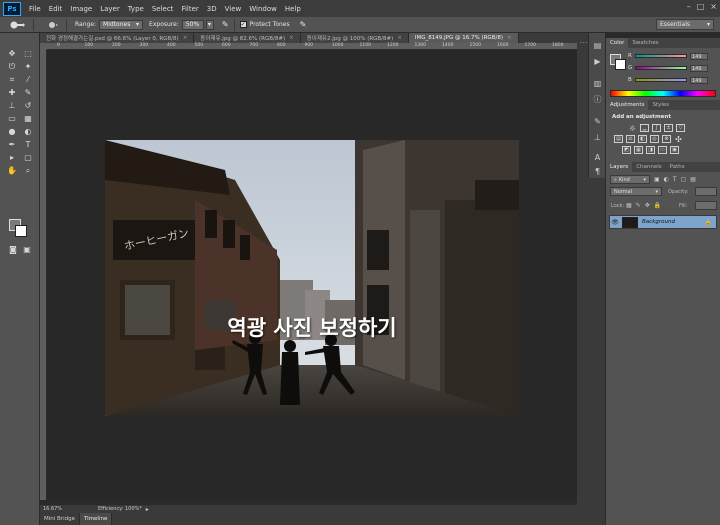 The height and width of the screenshot is (525, 720). Describe the element at coordinates (96, 519) in the screenshot. I see `tab-timeline: Timeline` at that location.